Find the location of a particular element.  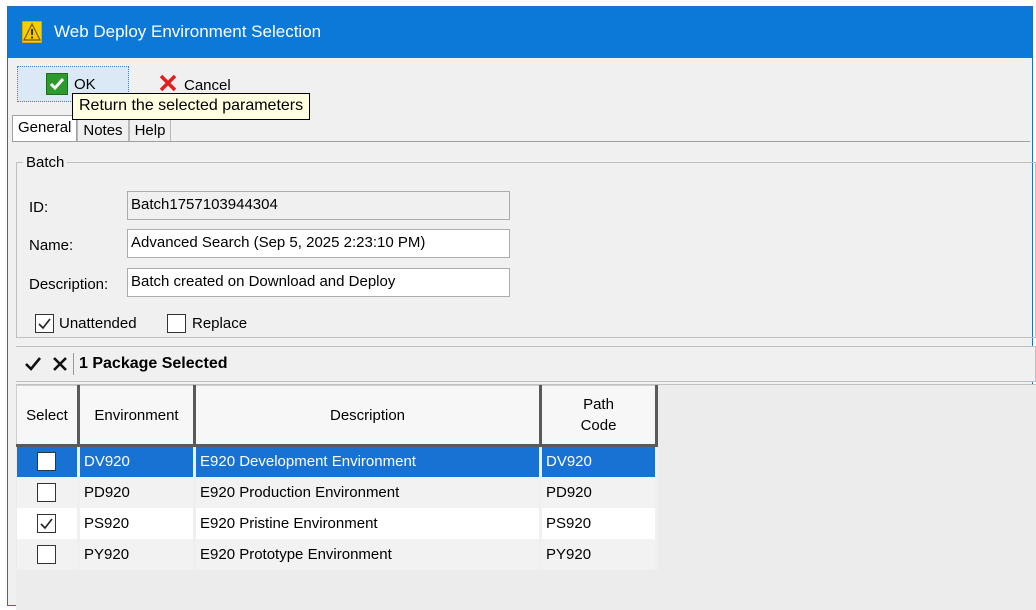

description-field: Batch created on Download and Deploy is located at coordinates (318, 282).